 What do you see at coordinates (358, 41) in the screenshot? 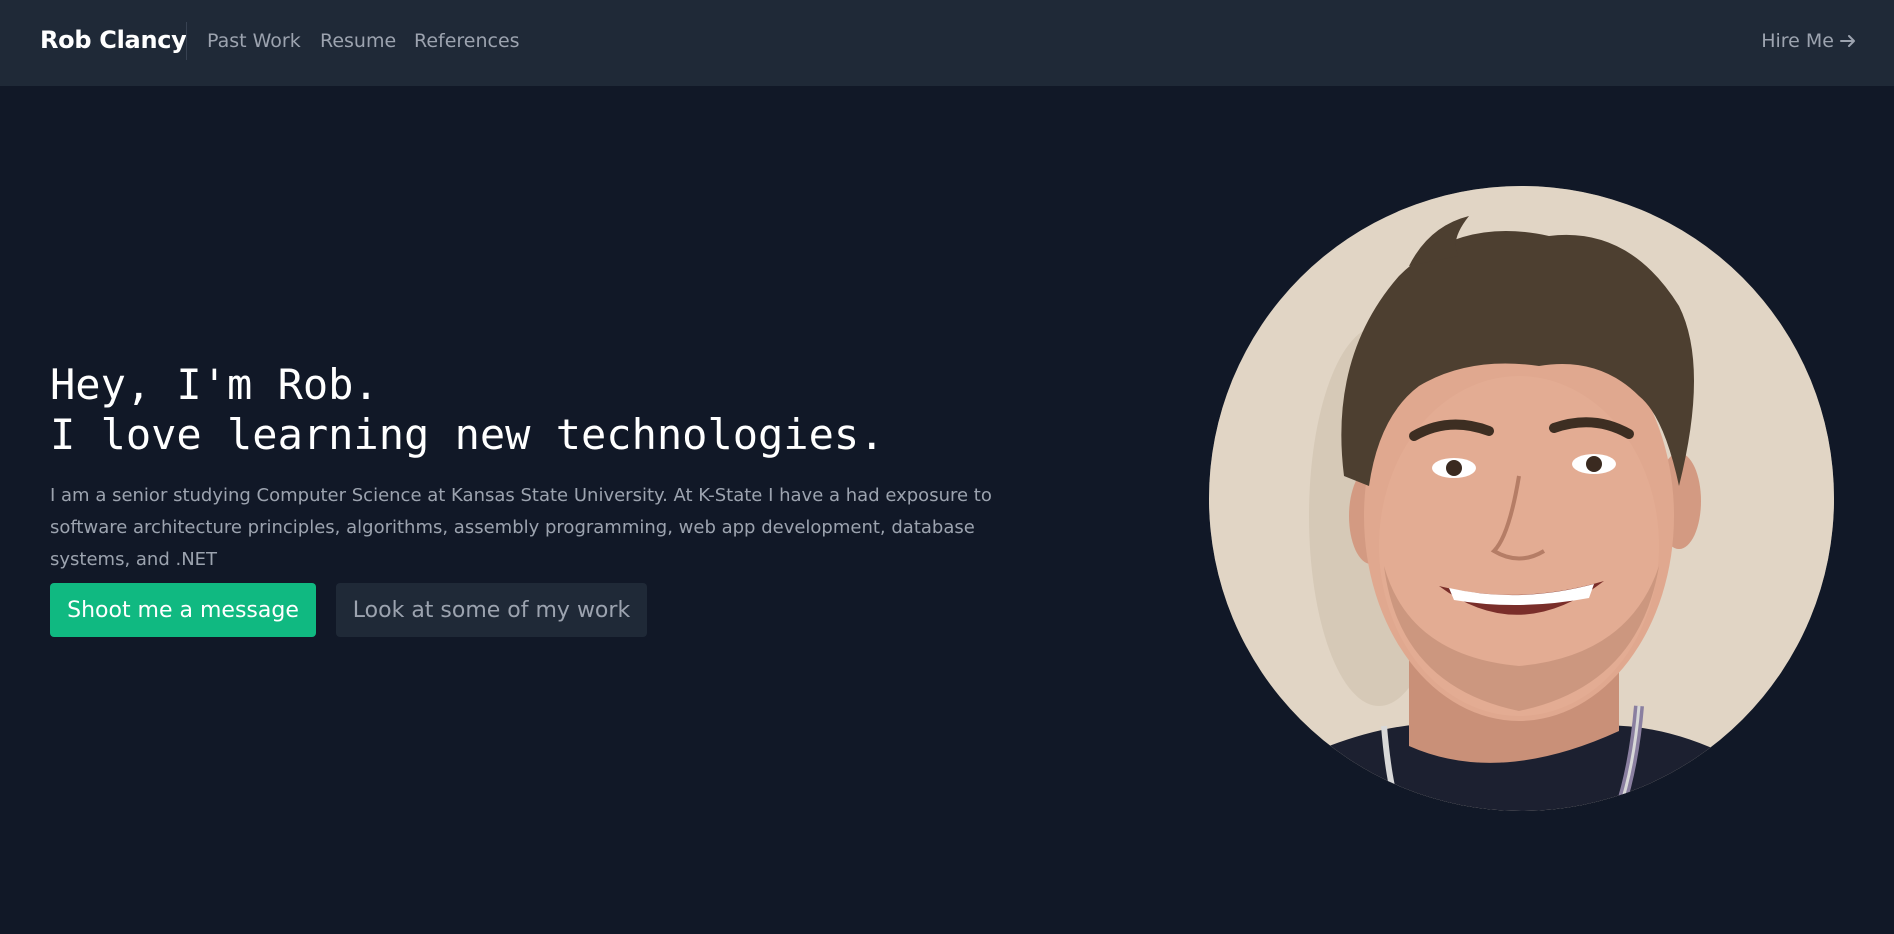
I see `nav-link-resume: Resume` at bounding box center [358, 41].